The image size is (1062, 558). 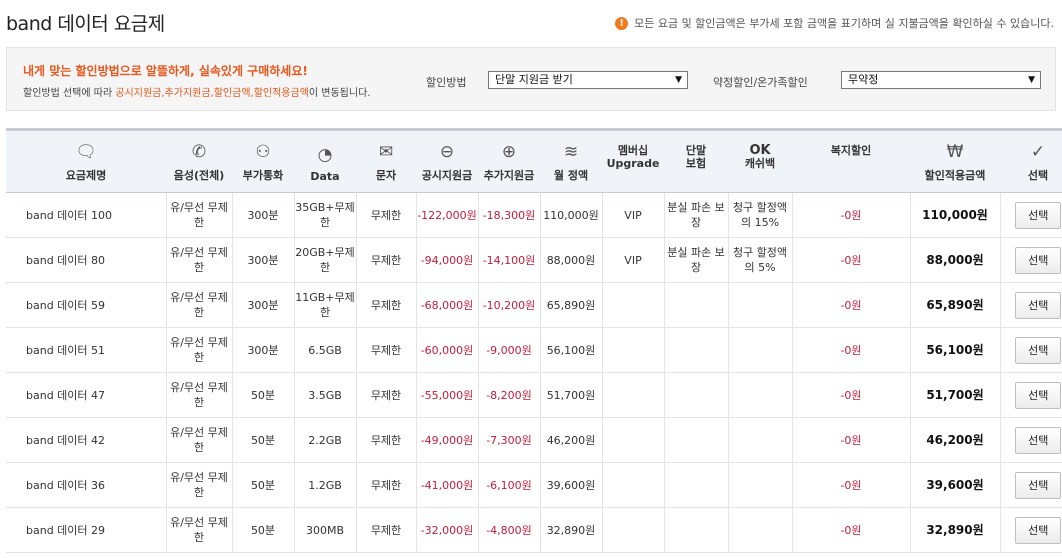 I want to click on cell-data-amount: 6.5GB, so click(x=325, y=350).